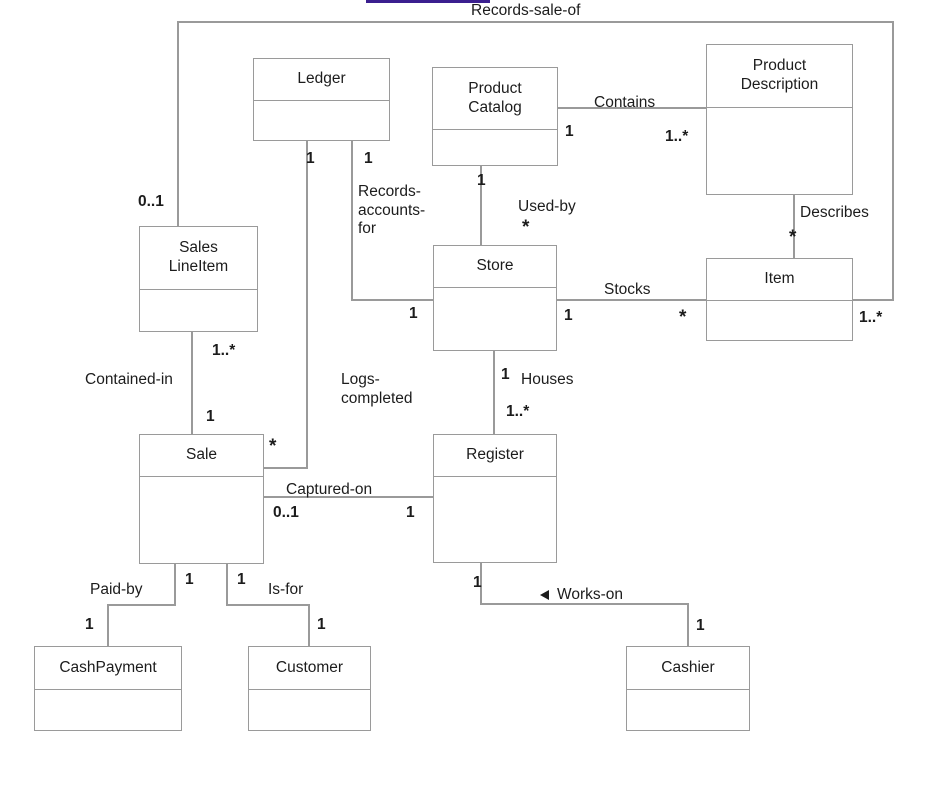 The image size is (941, 803). I want to click on label-records-accounts-for: Records- accounts- for, so click(392, 210).